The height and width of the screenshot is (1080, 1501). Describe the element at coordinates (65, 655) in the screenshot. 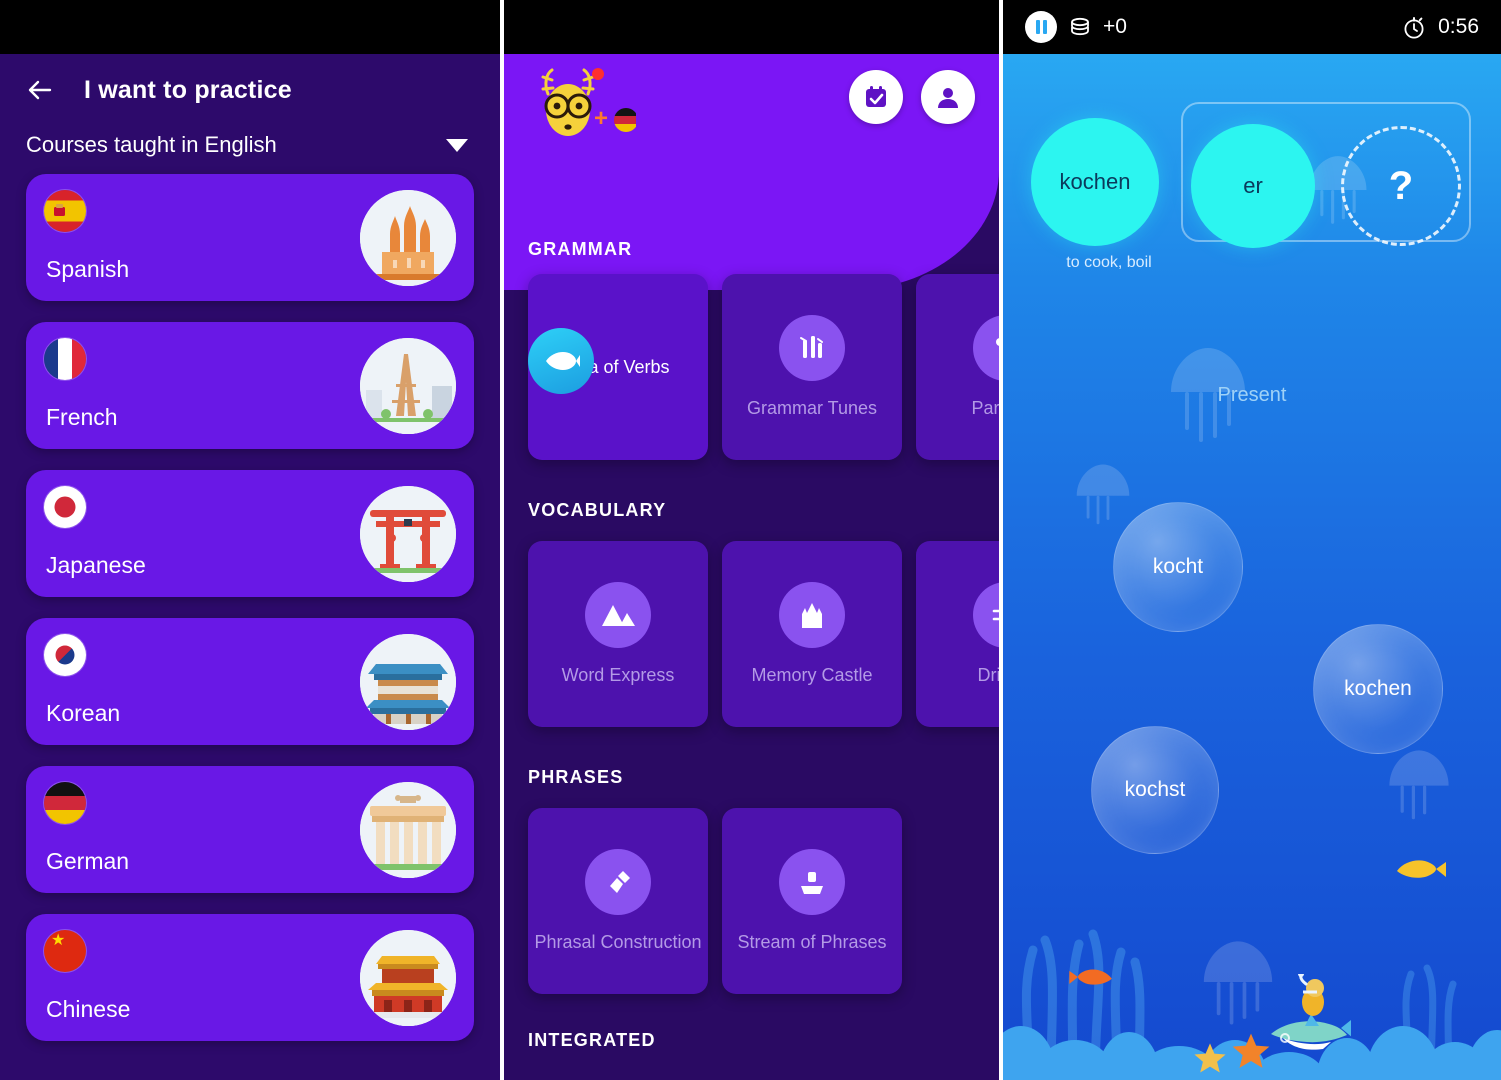

I see `flag-south-korea-icon` at that location.